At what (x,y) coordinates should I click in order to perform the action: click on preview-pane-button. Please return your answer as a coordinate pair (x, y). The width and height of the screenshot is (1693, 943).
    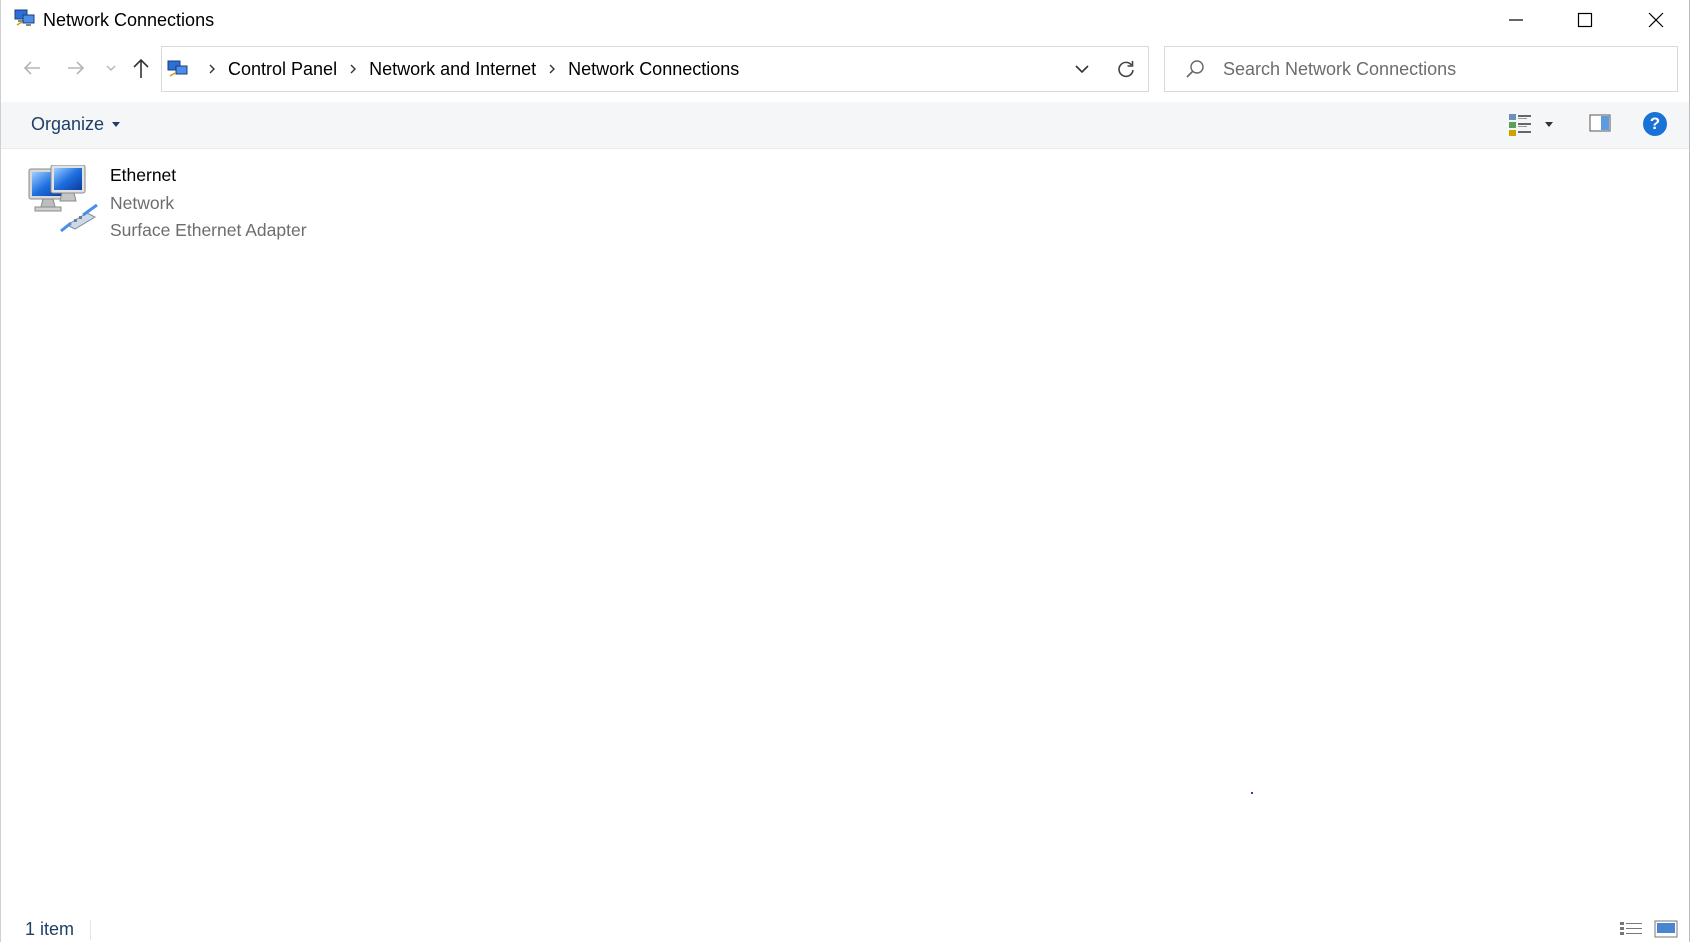
    Looking at the image, I should click on (1600, 125).